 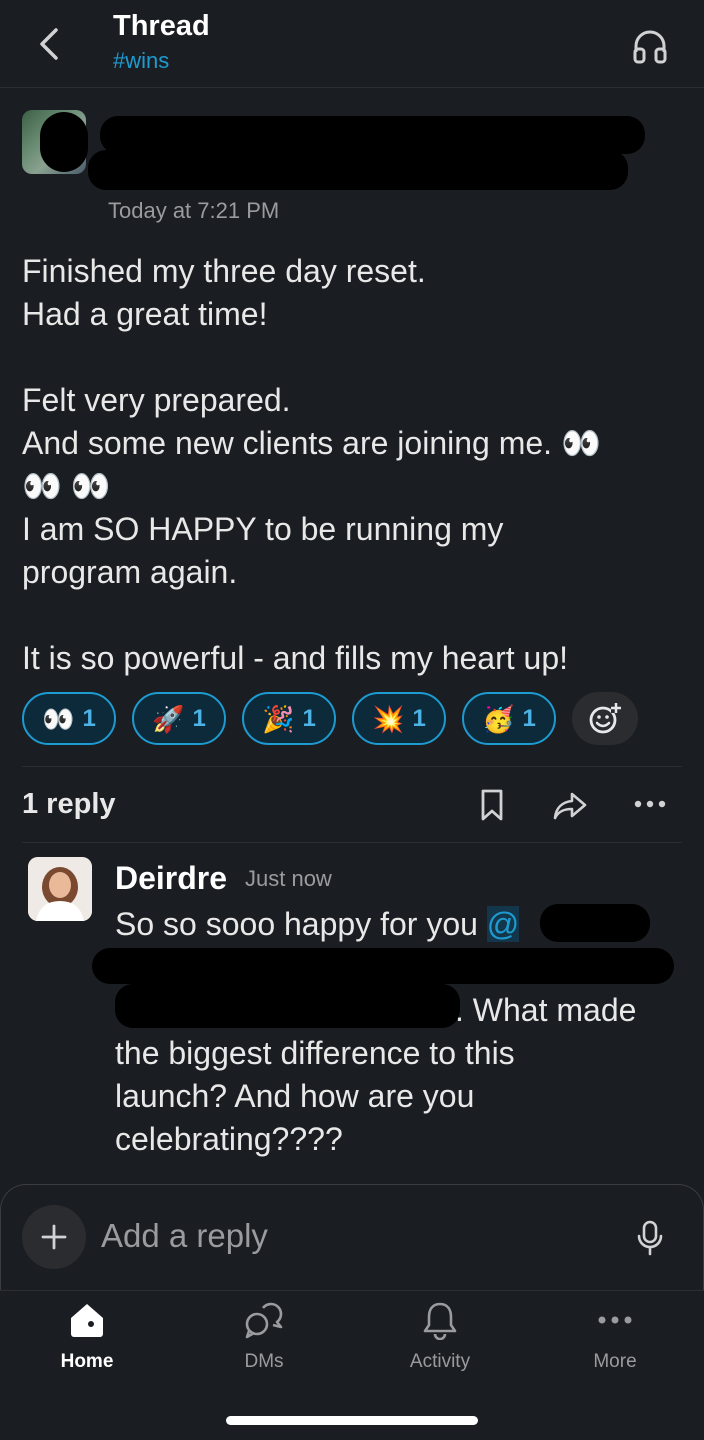 I want to click on reaction-boom: 💥 1, so click(x=399, y=718).